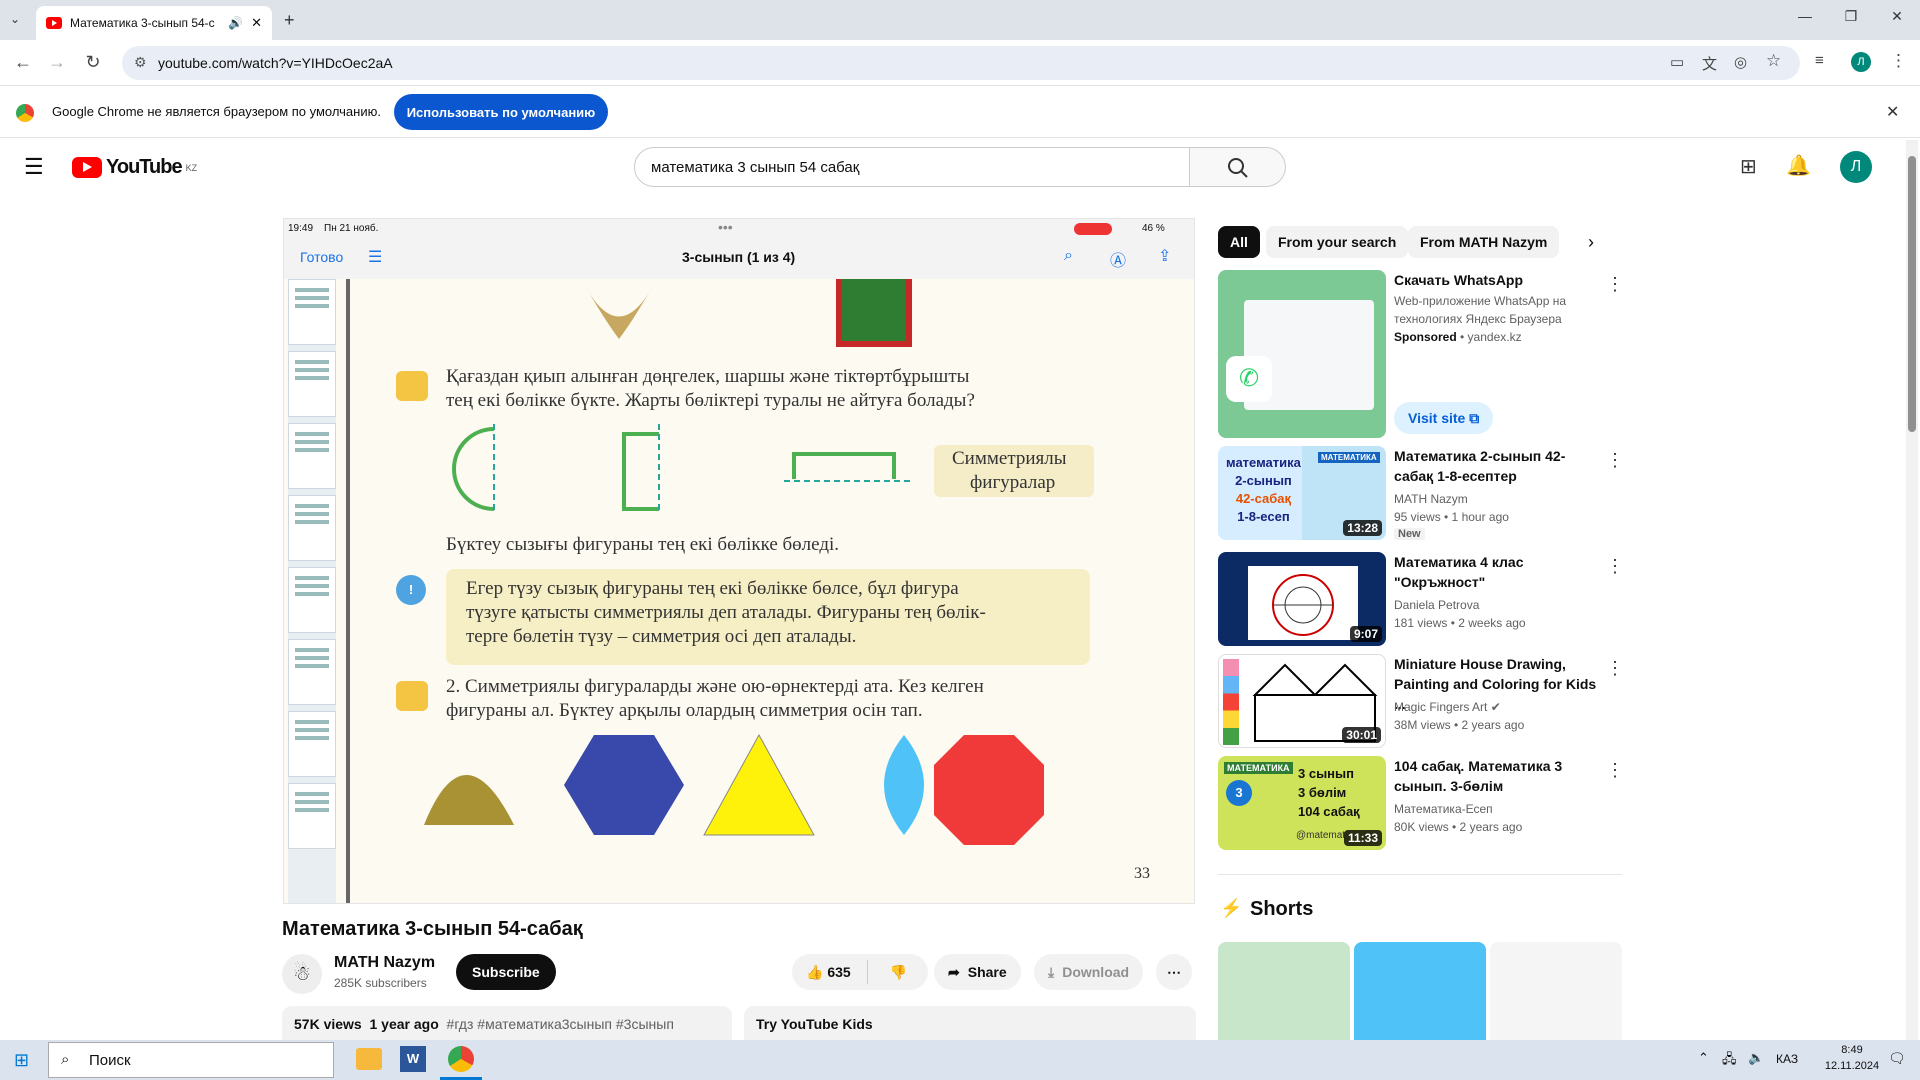  Describe the element at coordinates (1497, 280) in the screenshot. I see `ad-title: Скачать WhatsApp` at that location.